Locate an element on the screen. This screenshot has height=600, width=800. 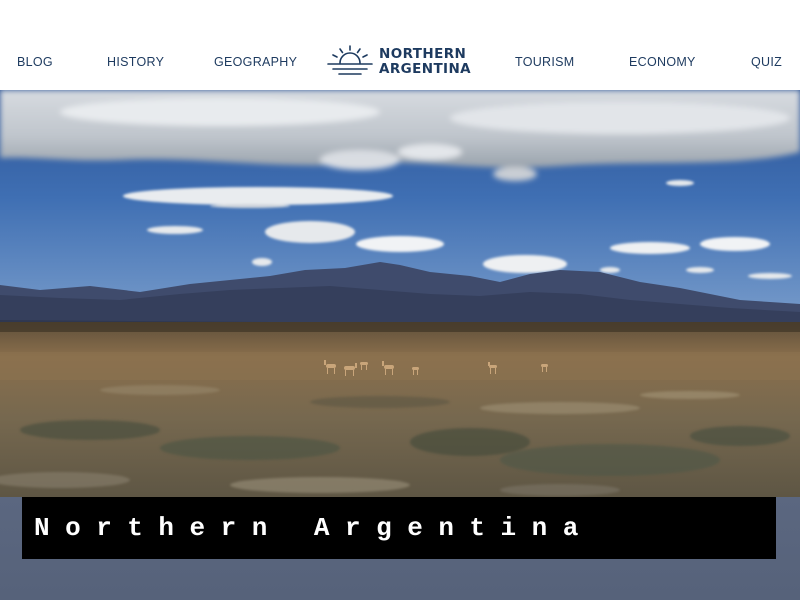
nav-blog: BLOG is located at coordinates (35, 62).